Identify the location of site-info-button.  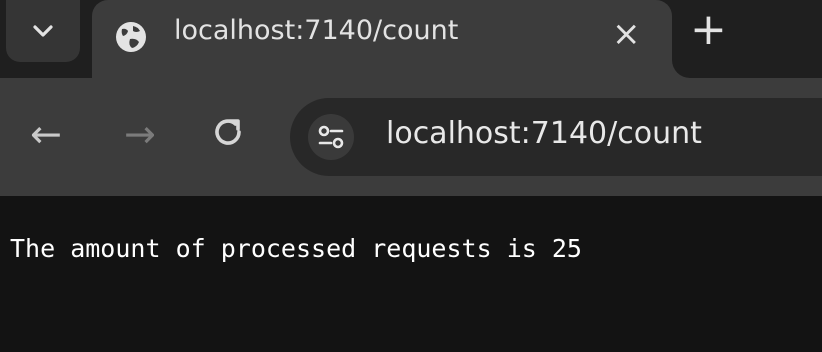
(331, 137).